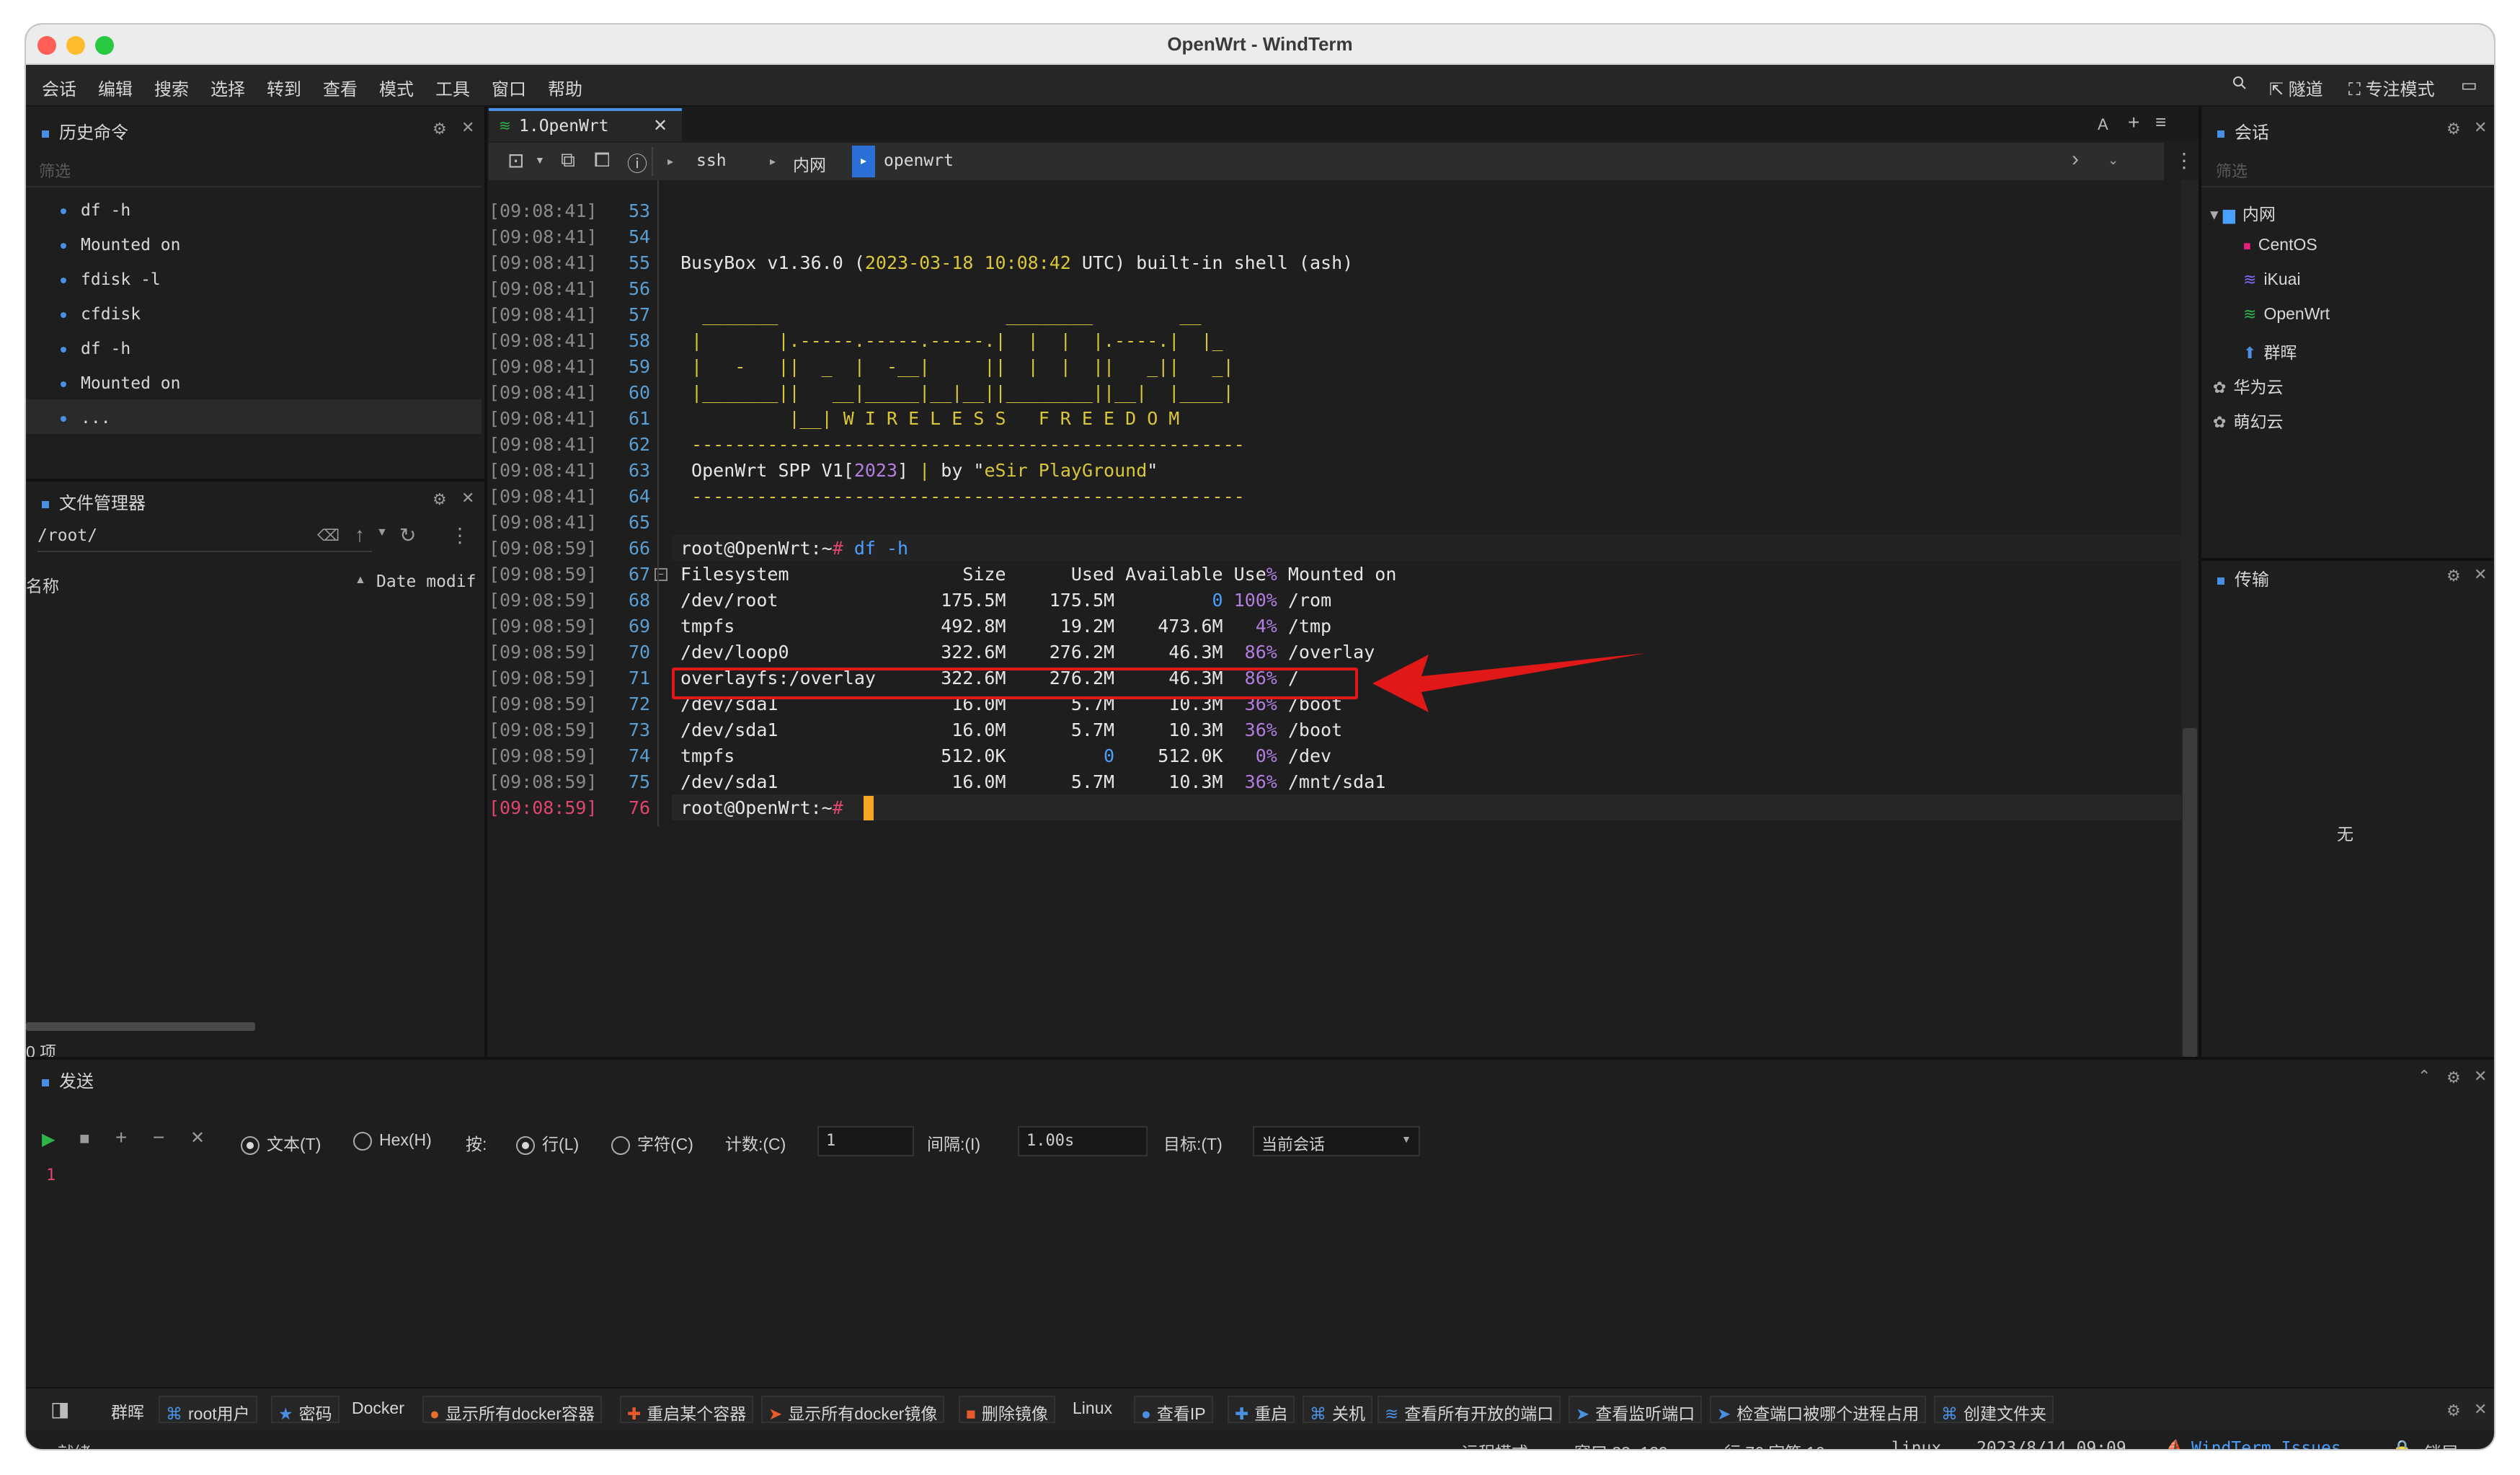  I want to click on menu-mode: 模式, so click(396, 87).